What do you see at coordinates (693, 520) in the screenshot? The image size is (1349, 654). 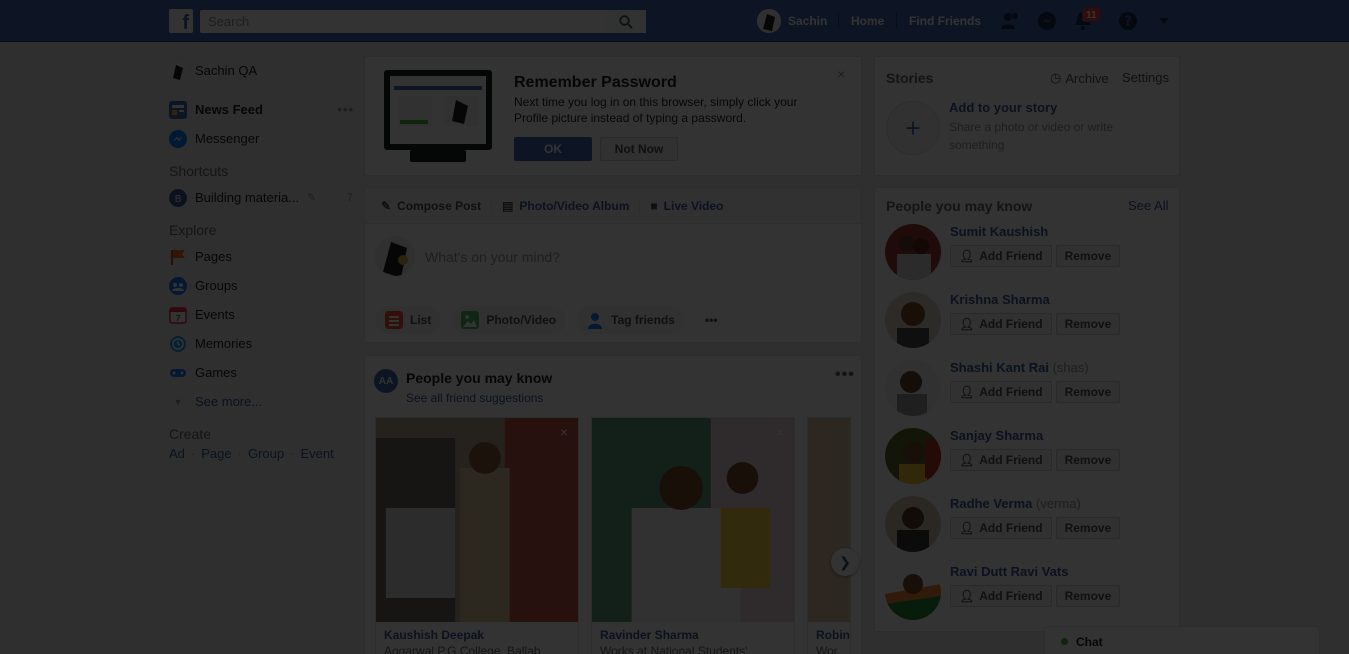 I see `suggestion-photo` at bounding box center [693, 520].